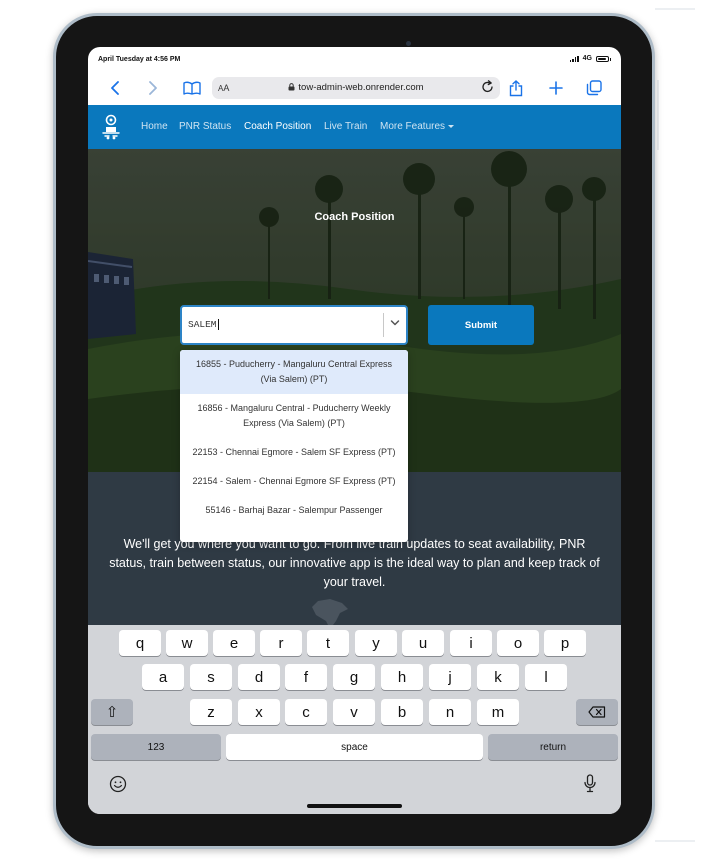 This screenshot has width=707, height=859. What do you see at coordinates (587, 58) in the screenshot?
I see `network-label: 4G` at bounding box center [587, 58].